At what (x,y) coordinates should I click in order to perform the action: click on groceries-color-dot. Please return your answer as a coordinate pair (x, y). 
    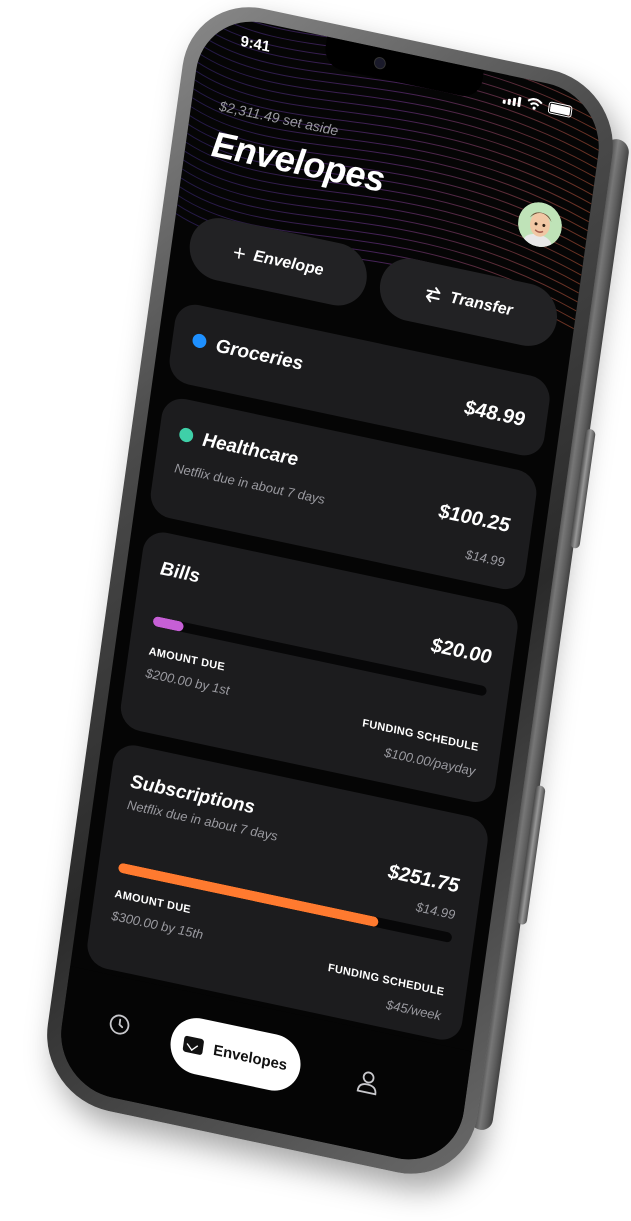
    Looking at the image, I should click on (199, 341).